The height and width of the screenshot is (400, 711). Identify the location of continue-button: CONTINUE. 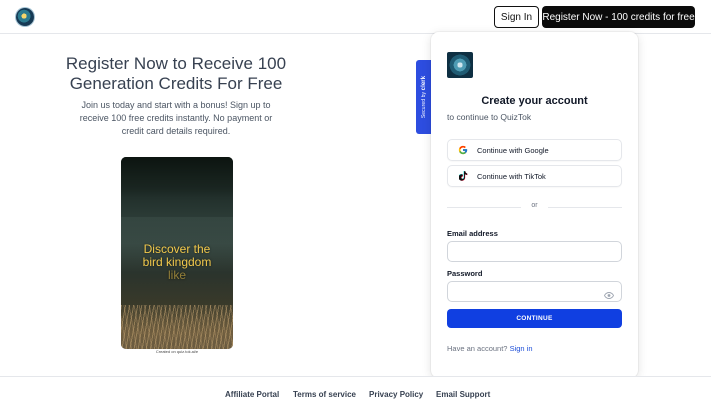
(534, 318).